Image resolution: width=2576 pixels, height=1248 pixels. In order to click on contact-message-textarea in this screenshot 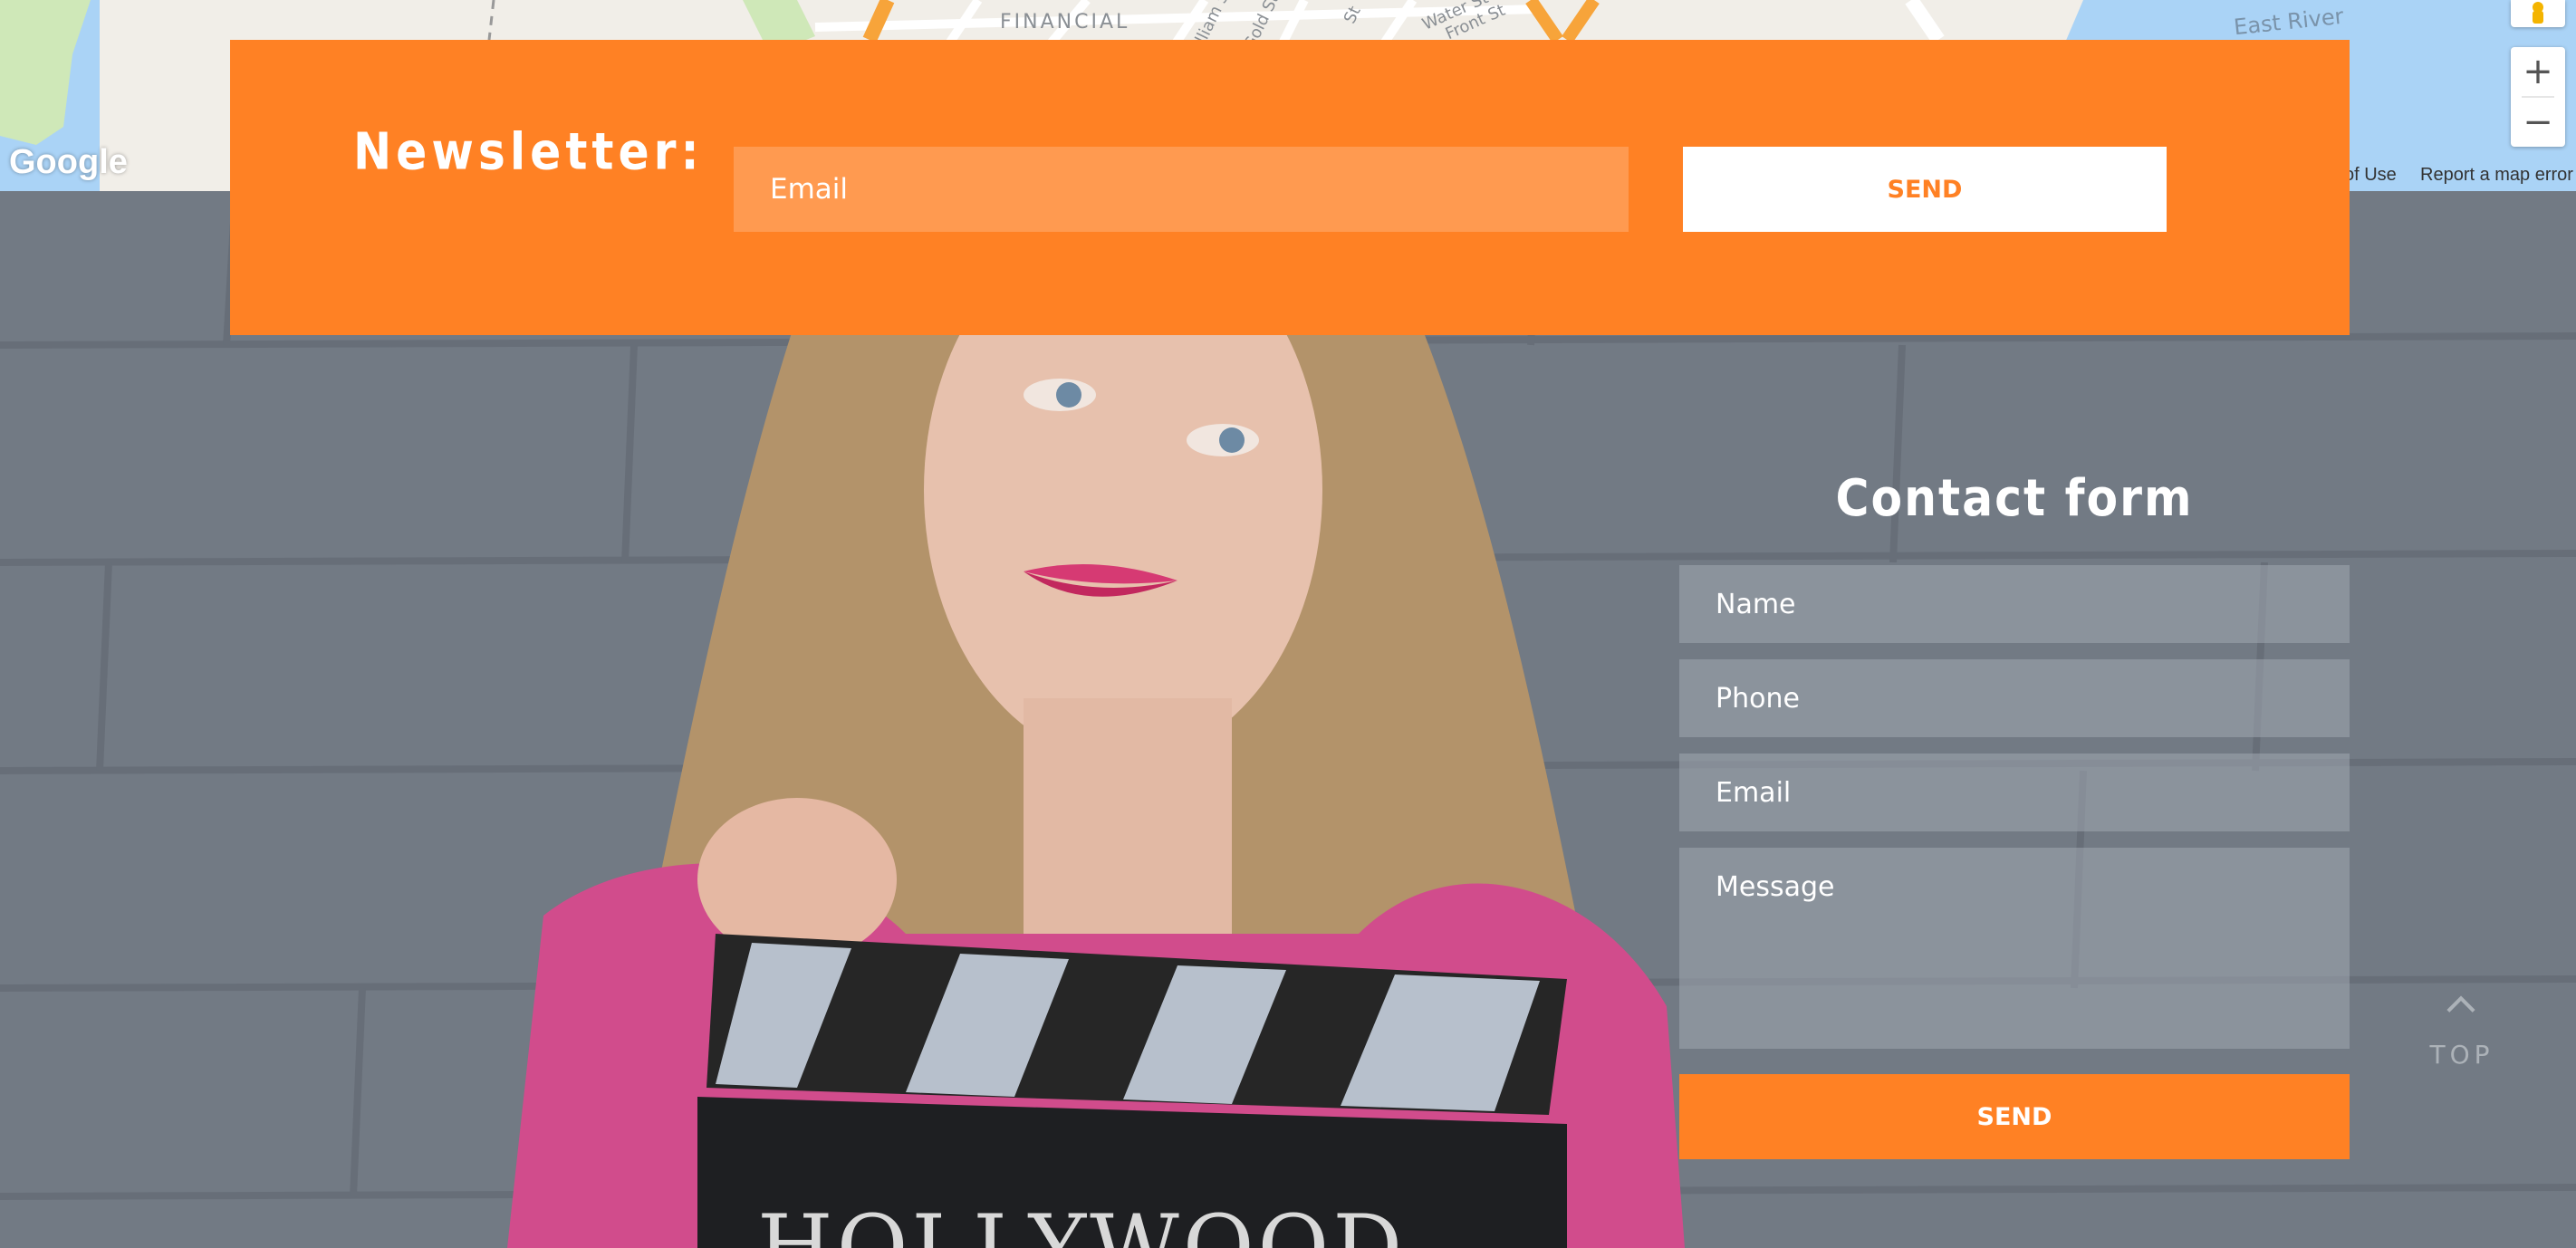, I will do `click(2014, 949)`.